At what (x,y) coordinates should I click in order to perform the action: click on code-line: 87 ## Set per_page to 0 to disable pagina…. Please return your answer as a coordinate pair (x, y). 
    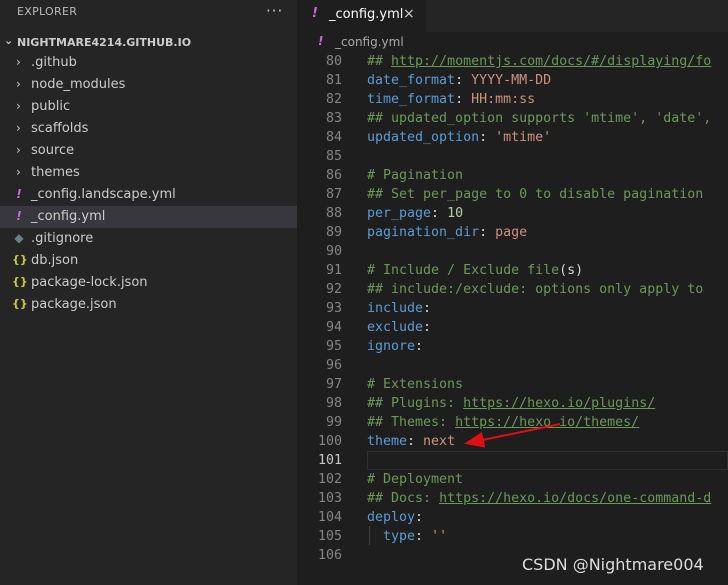
    Looking at the image, I should click on (513, 194).